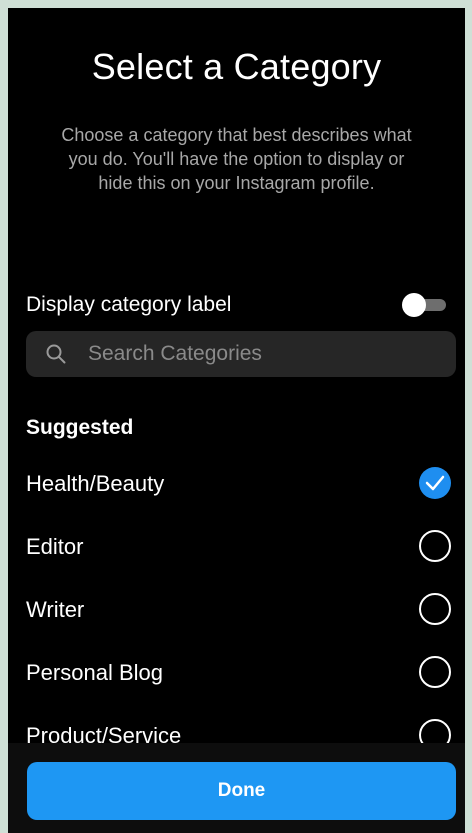 This screenshot has height=833, width=472. What do you see at coordinates (241, 791) in the screenshot?
I see `done-button: Done` at bounding box center [241, 791].